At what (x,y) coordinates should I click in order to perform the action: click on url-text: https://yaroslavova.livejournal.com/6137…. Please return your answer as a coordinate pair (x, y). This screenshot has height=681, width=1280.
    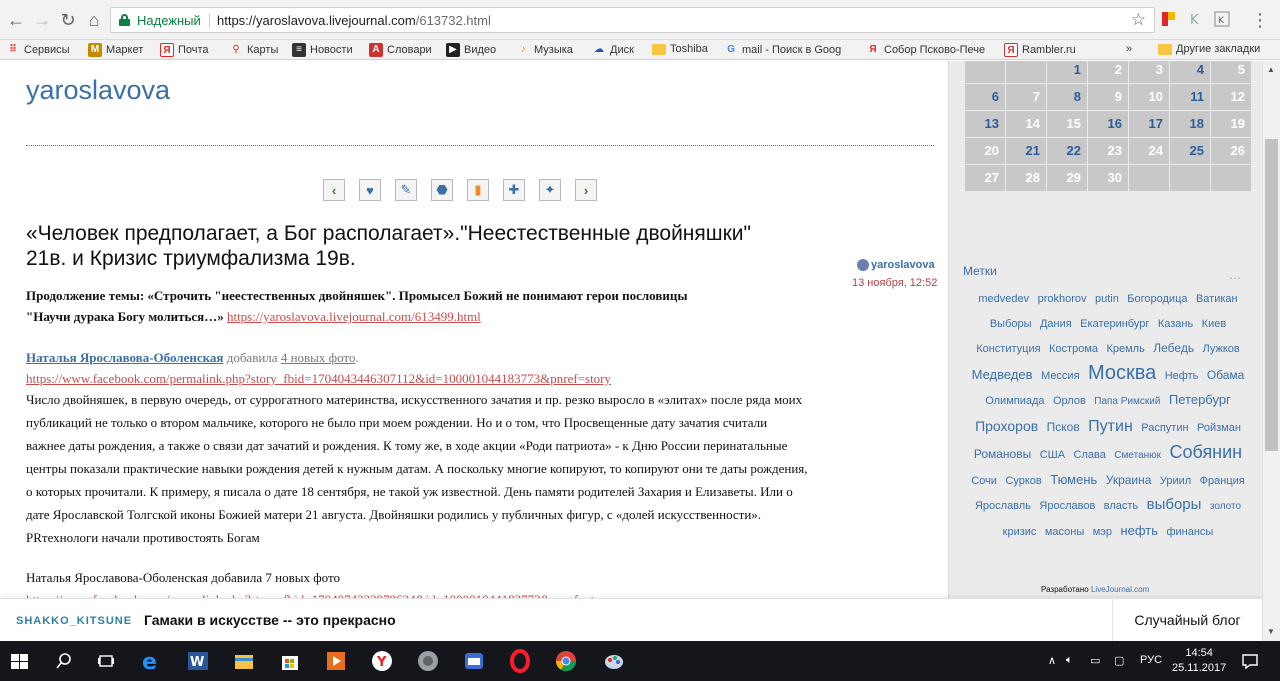
    Looking at the image, I should click on (354, 20).